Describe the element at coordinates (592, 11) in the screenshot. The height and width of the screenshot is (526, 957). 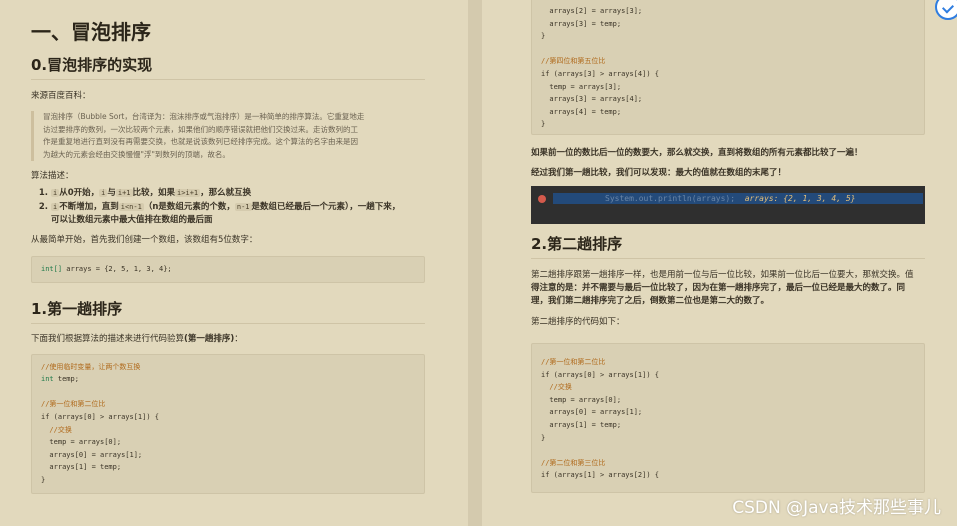
I see `code-line: arrays[2] = arrays[3];` at that location.